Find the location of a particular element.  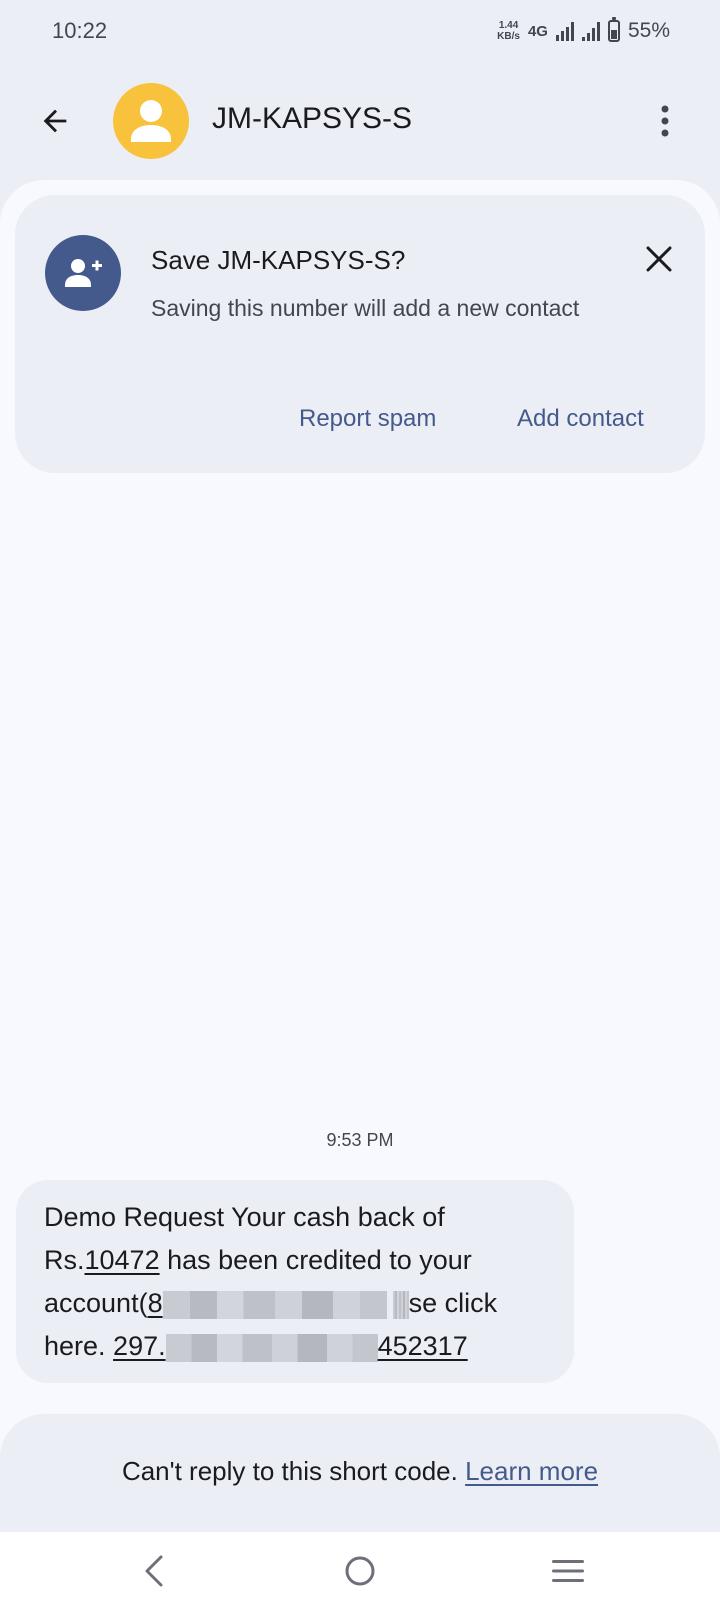

close-icon is located at coordinates (659, 259).